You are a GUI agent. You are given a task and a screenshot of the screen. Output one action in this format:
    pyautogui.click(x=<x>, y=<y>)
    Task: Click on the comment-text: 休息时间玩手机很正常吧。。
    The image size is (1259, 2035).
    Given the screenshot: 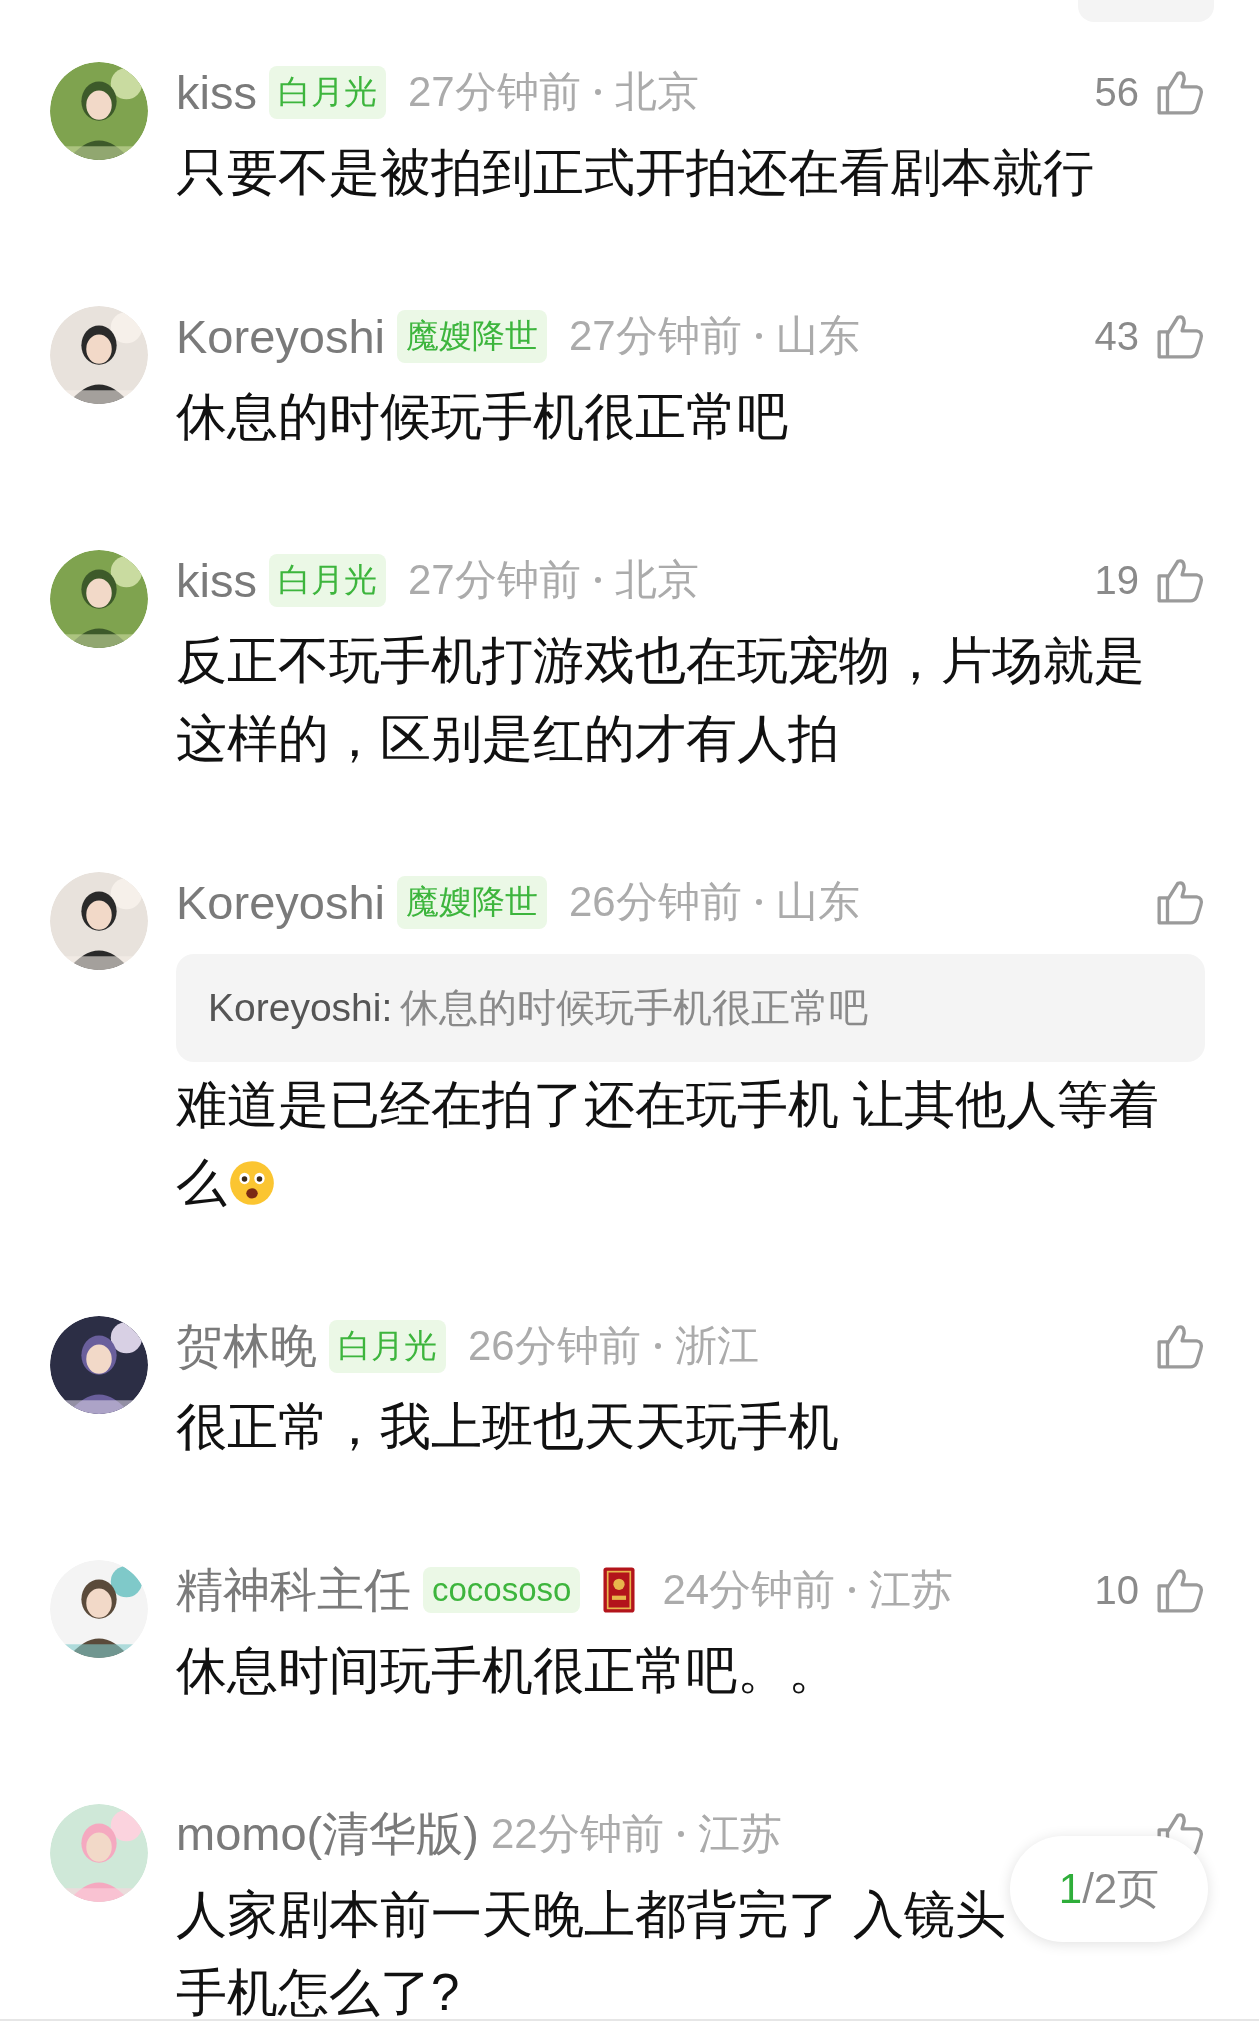 What is the action you would take?
    pyautogui.click(x=507, y=1671)
    